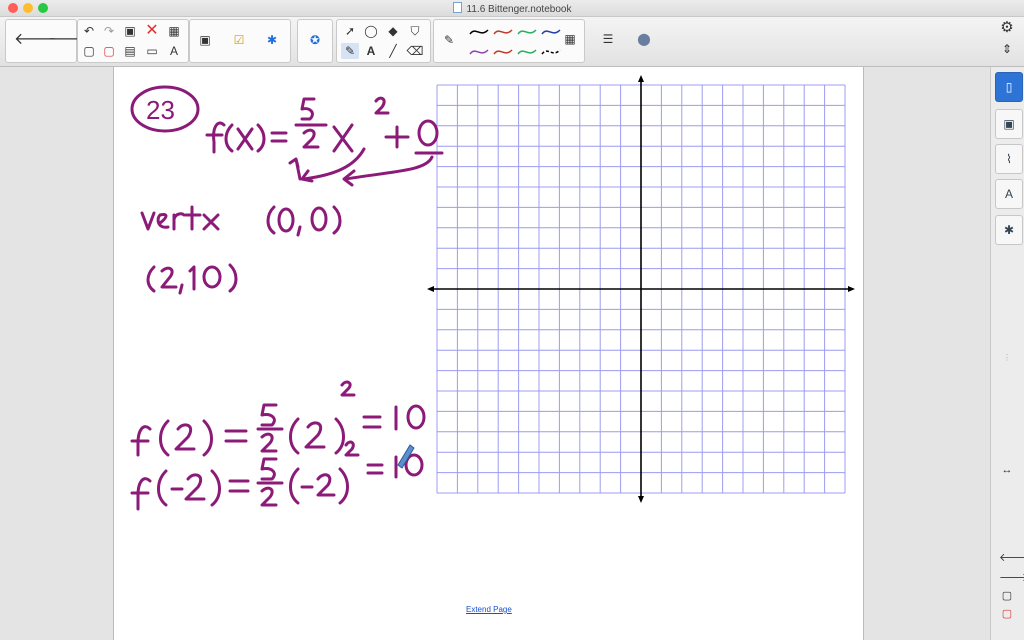  Describe the element at coordinates (269, 442) in the screenshot. I see `ink-two-c` at that location.